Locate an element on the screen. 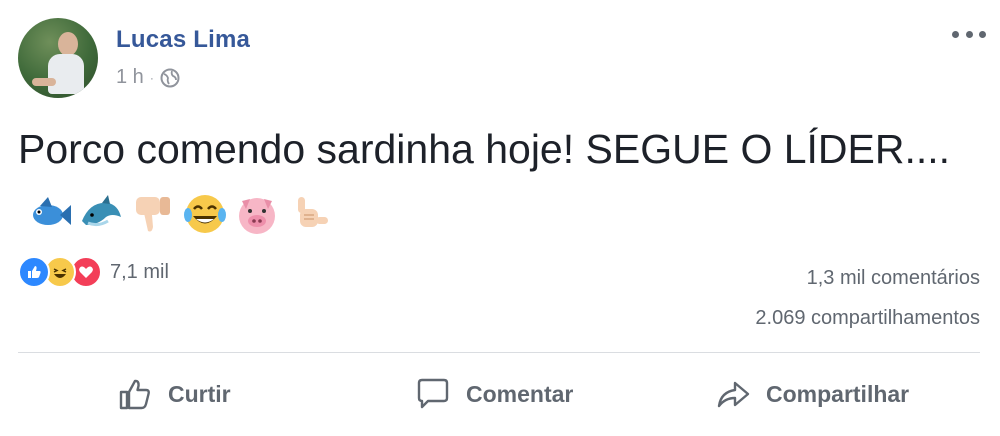 Image resolution: width=1000 pixels, height=436 pixels. tears-of-joy-emoji is located at coordinates (205, 214).